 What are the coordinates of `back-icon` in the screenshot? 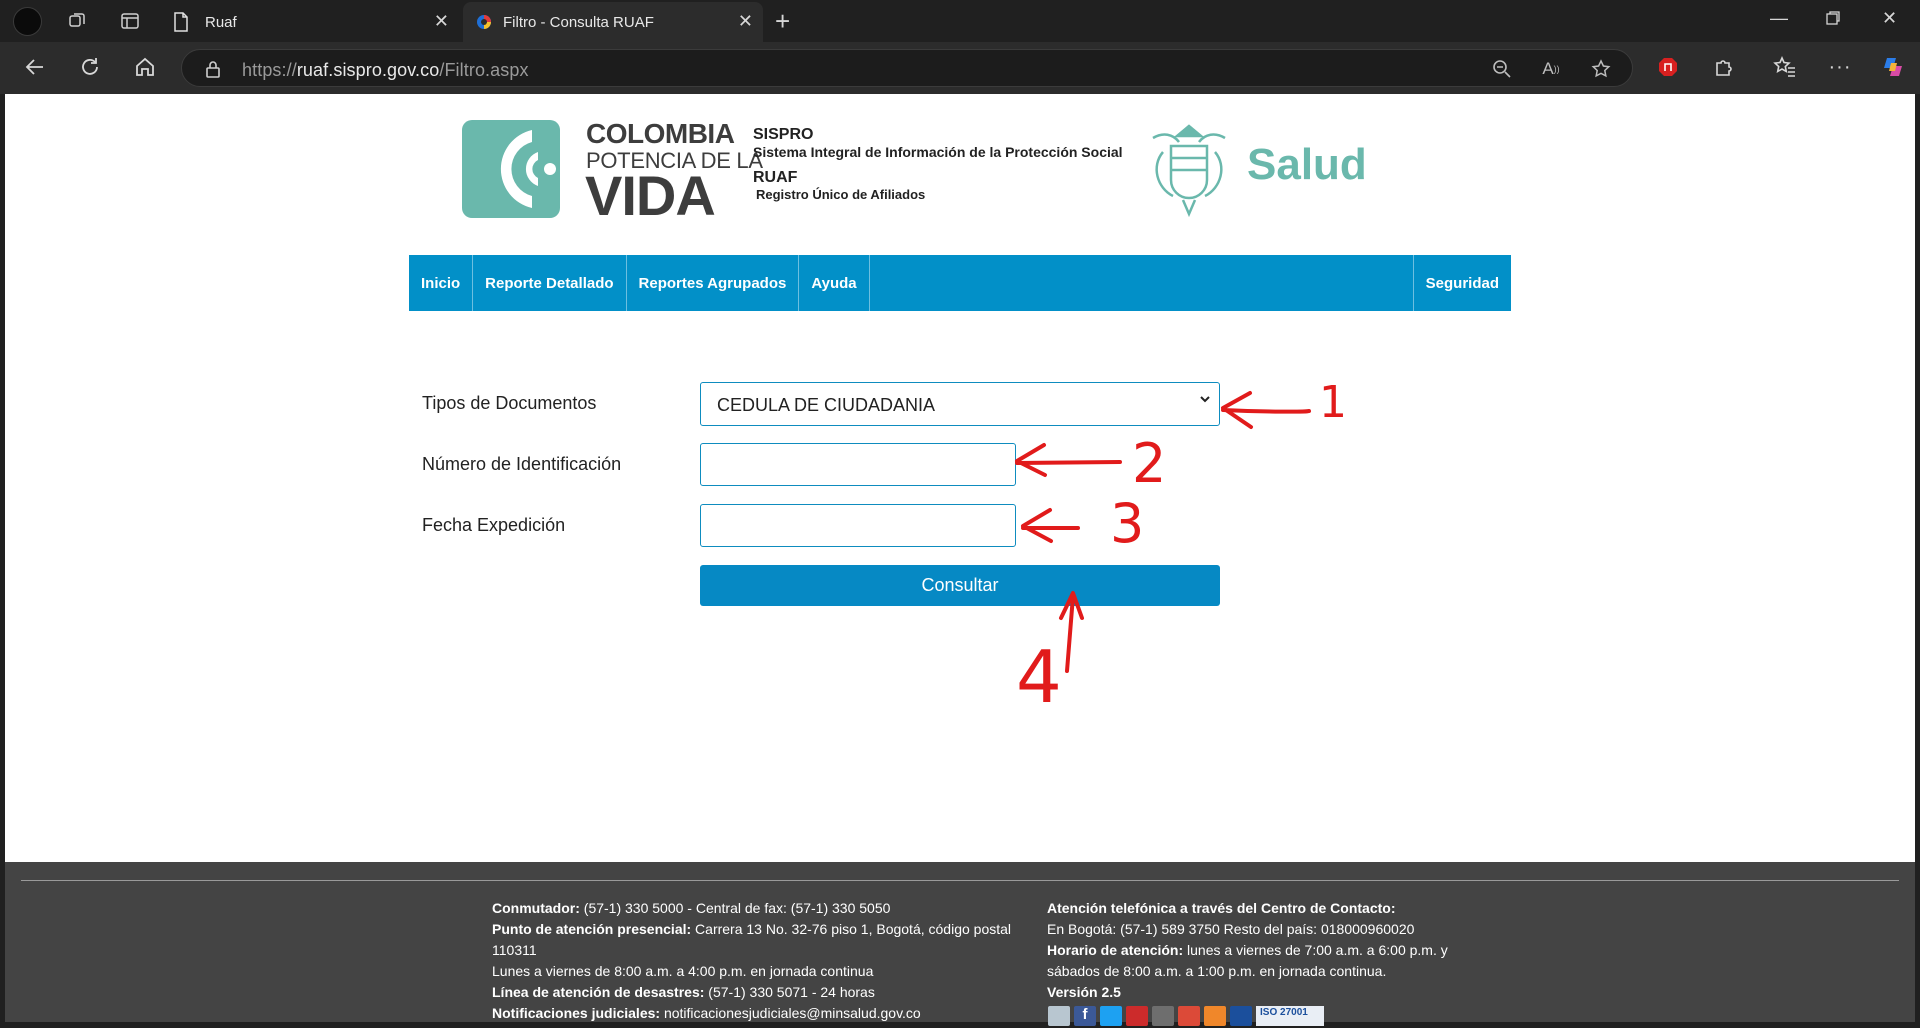 It's located at (35, 67).